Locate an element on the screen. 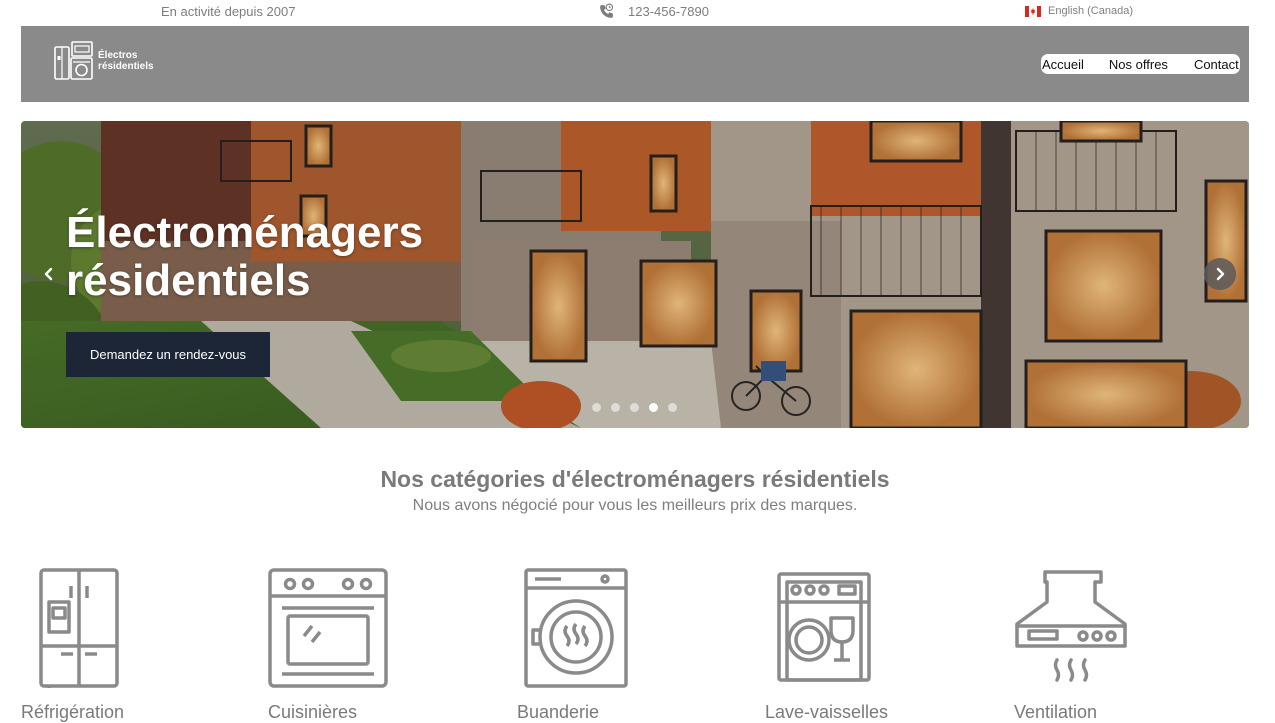 The image size is (1275, 723). hero-title: Électroménagers résidentiels is located at coordinates (245, 256).